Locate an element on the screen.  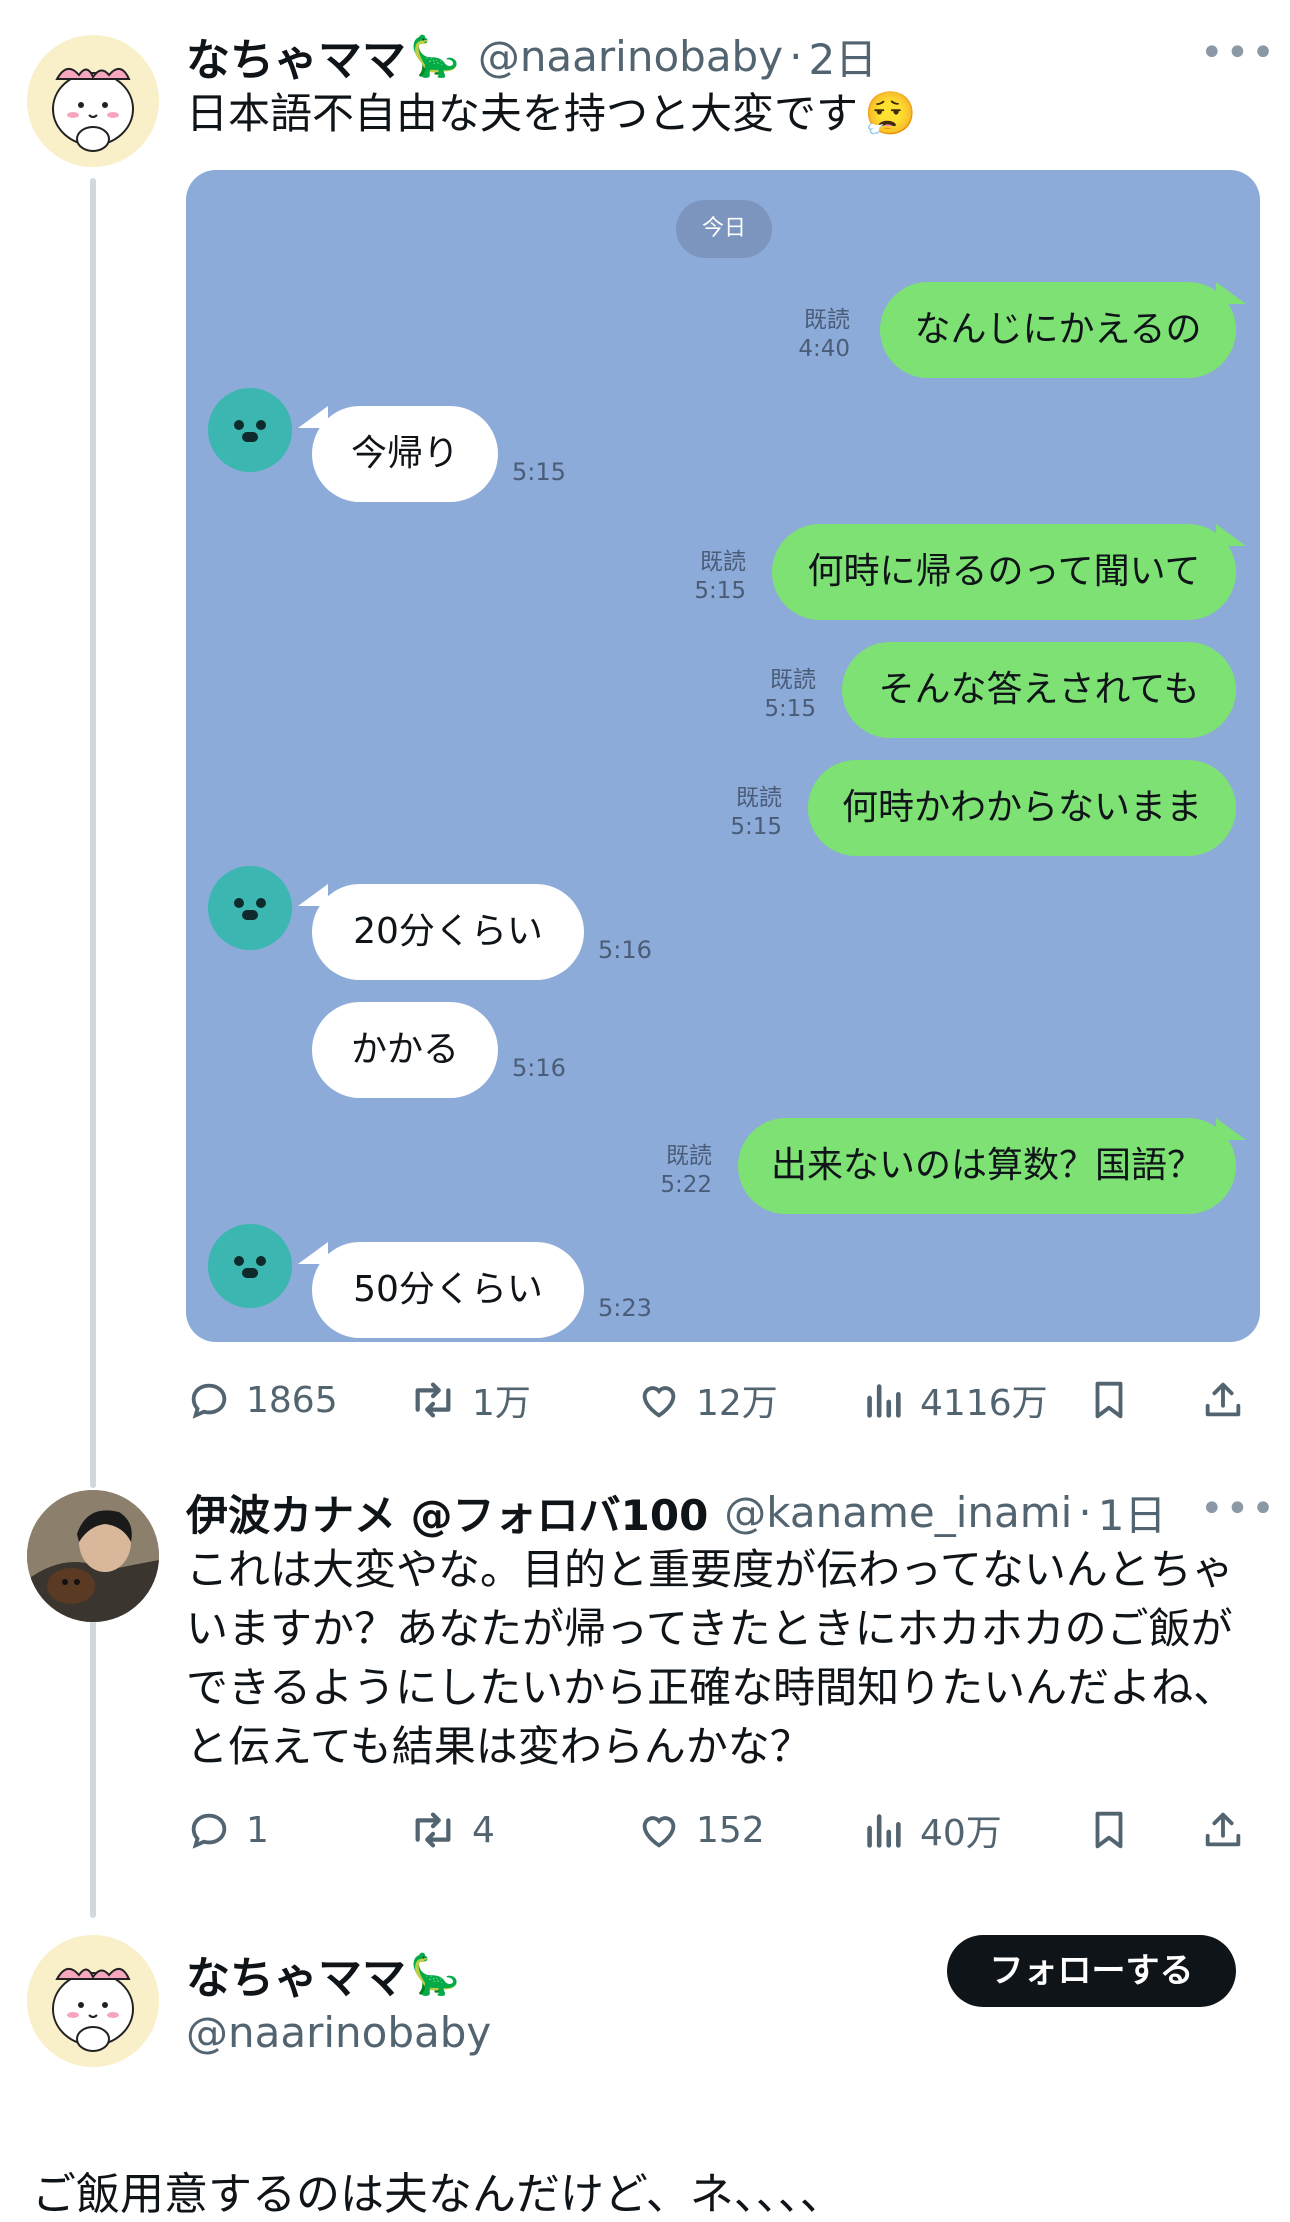
exhale-emoji: 😮‍💨 is located at coordinates (890, 113).